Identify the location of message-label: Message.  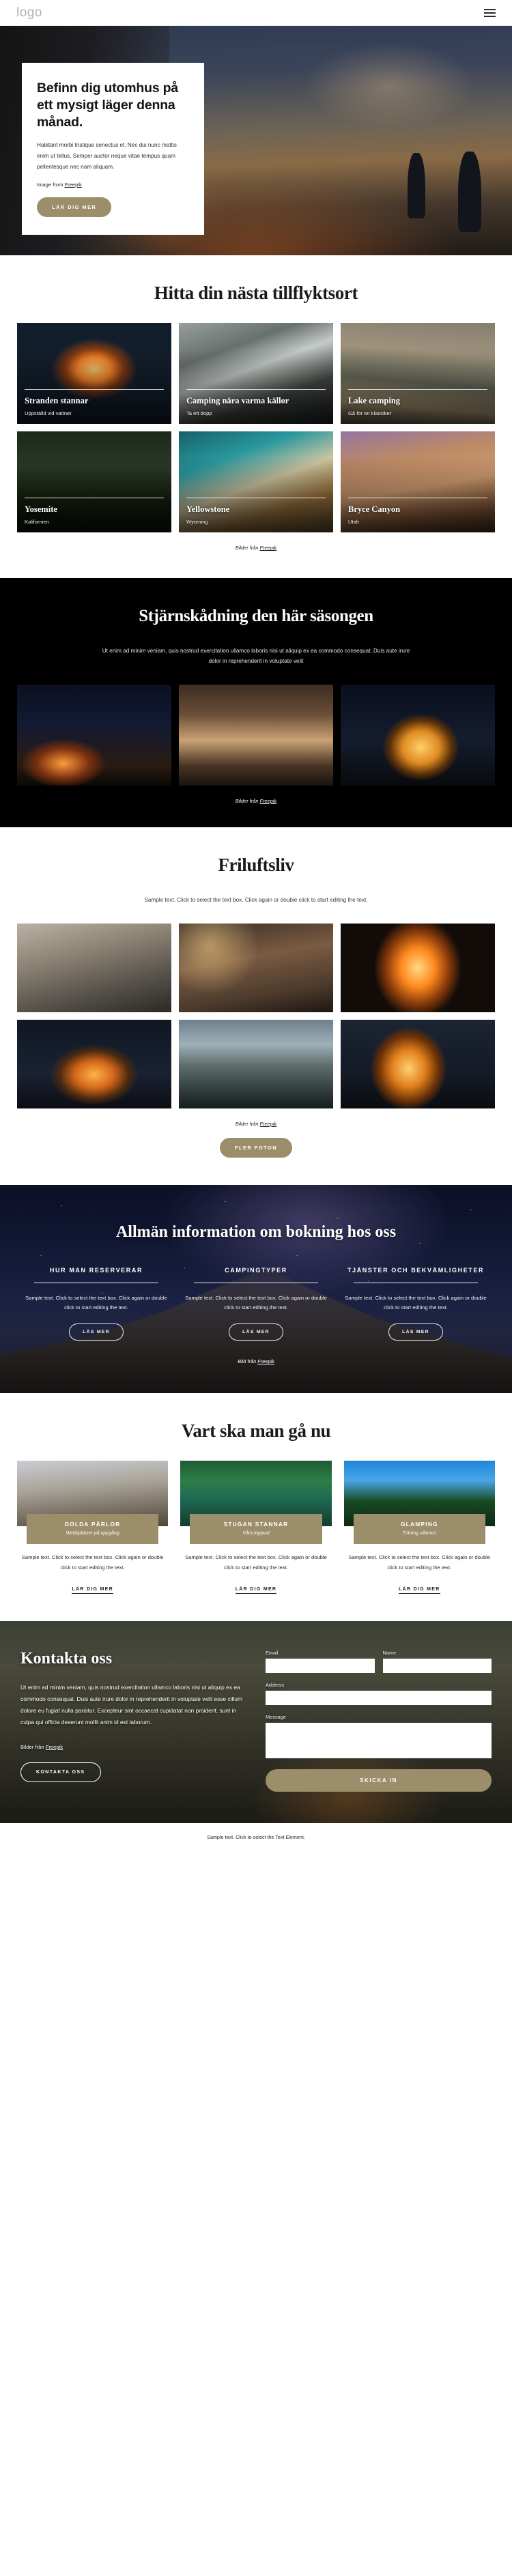
(276, 1716).